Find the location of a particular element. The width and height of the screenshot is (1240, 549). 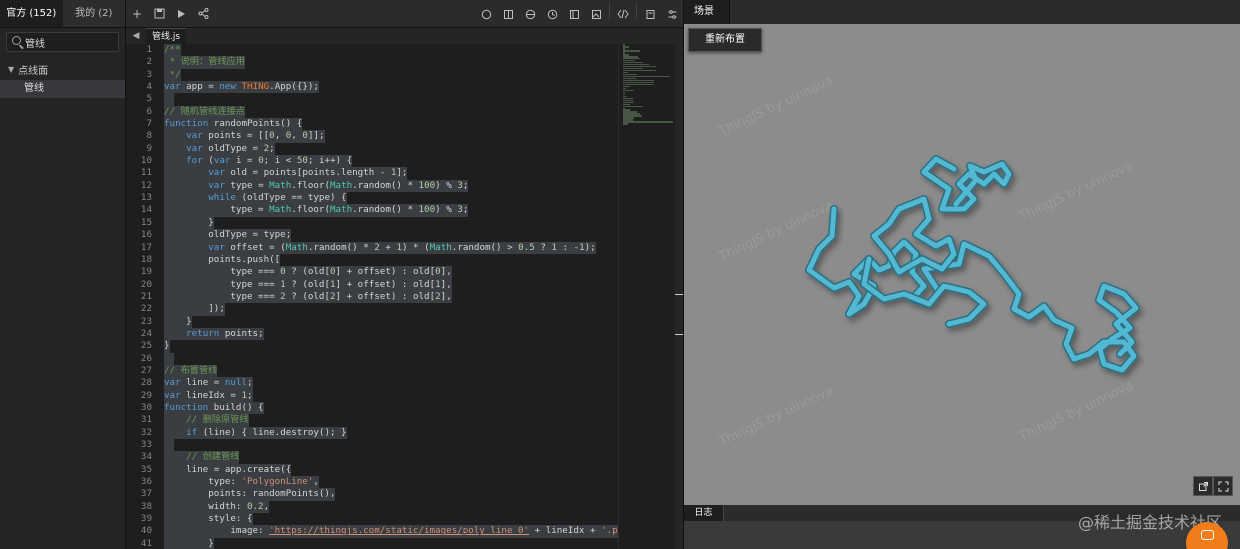

code-line: 7 function randomPoints() { is located at coordinates (372, 124).